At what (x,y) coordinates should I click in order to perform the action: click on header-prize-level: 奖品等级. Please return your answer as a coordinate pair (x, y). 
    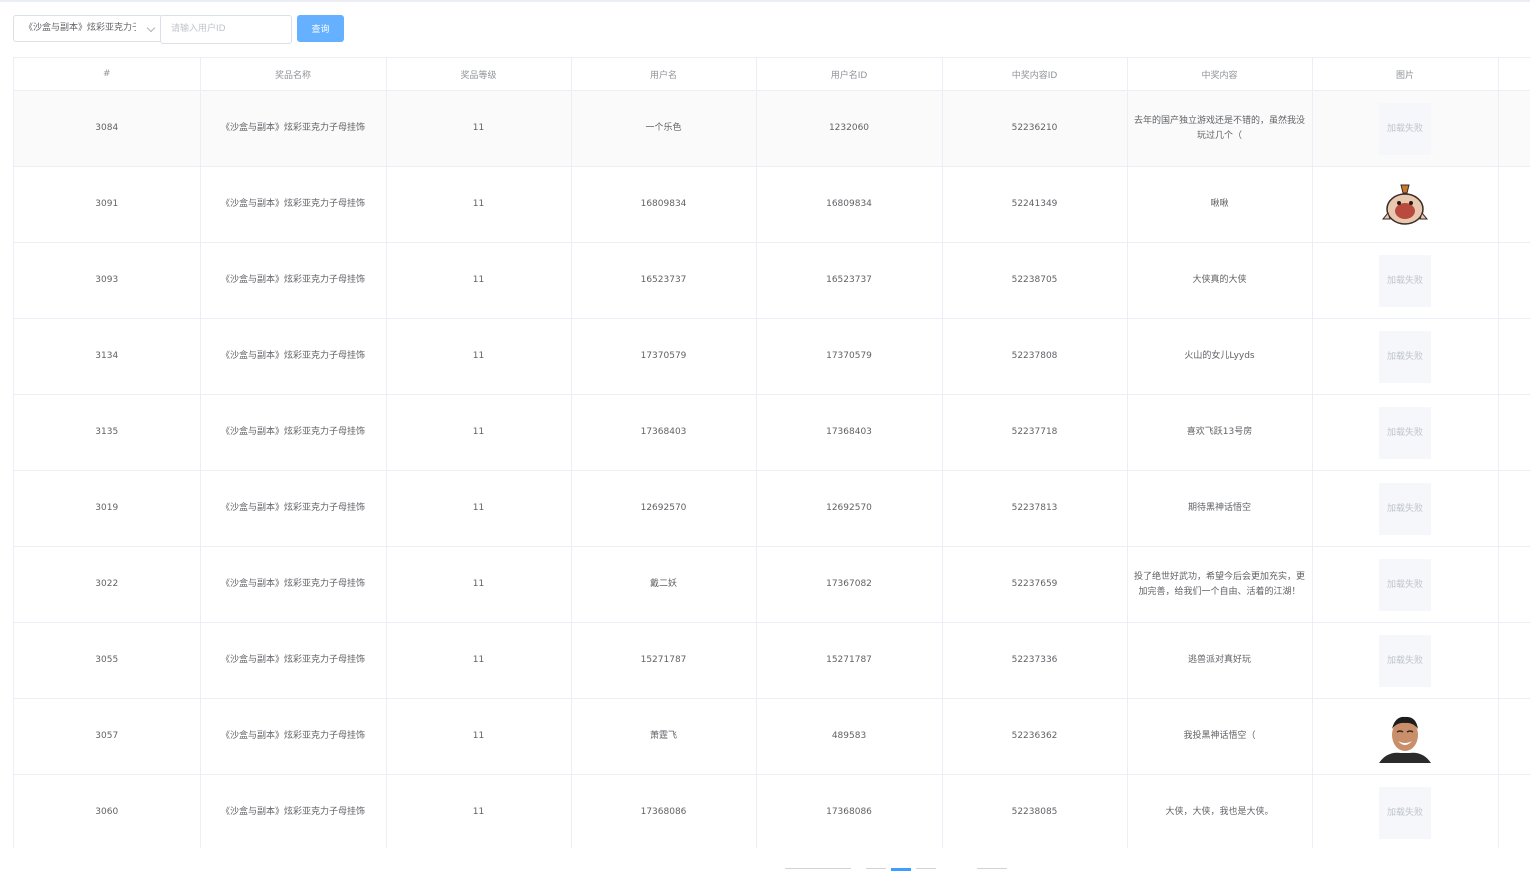
    Looking at the image, I should click on (479, 74).